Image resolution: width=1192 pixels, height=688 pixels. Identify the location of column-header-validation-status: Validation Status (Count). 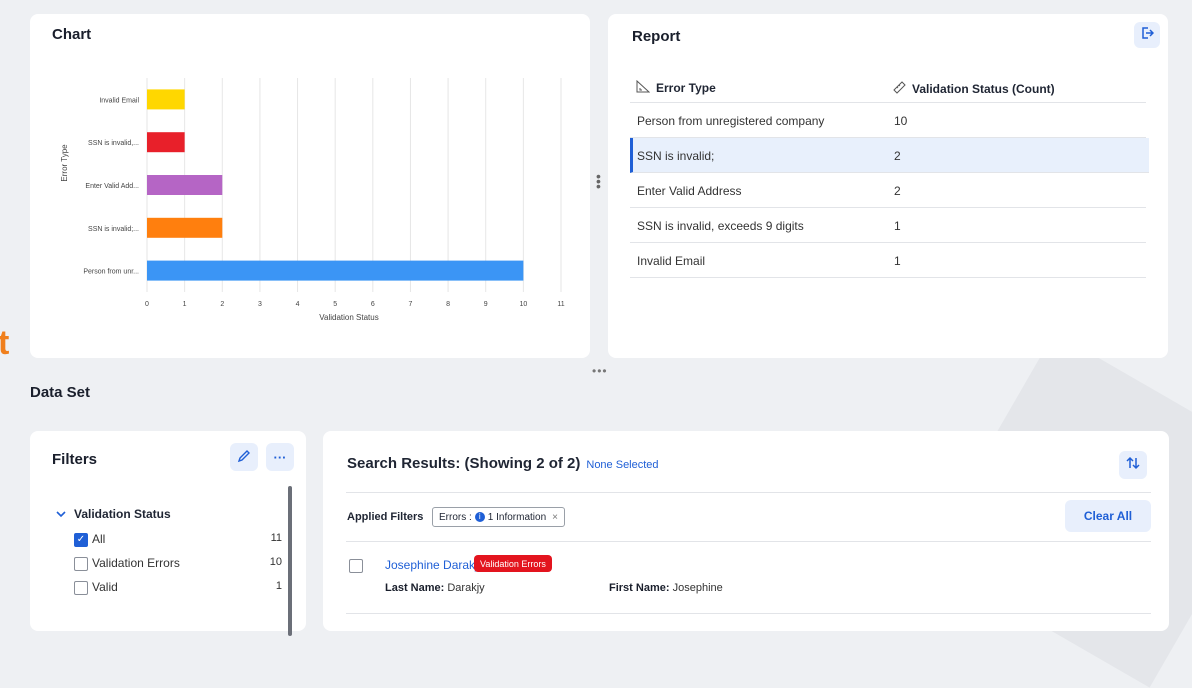
(973, 88).